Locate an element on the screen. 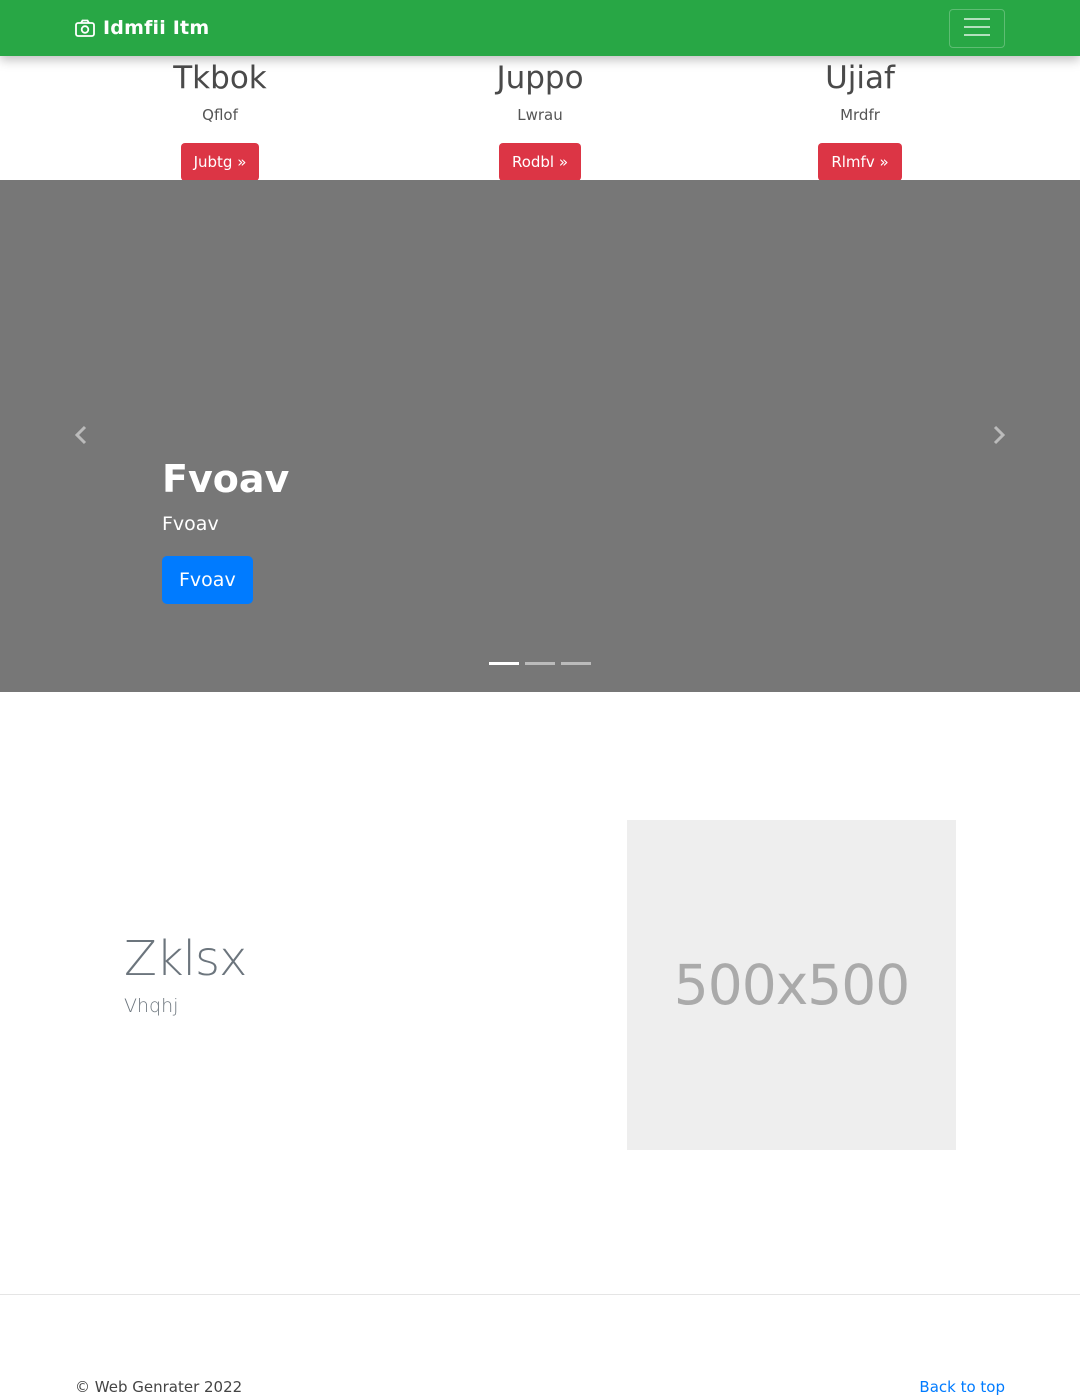 This screenshot has width=1080, height=1399. featurette-heading: Zklsx is located at coordinates (185, 959).